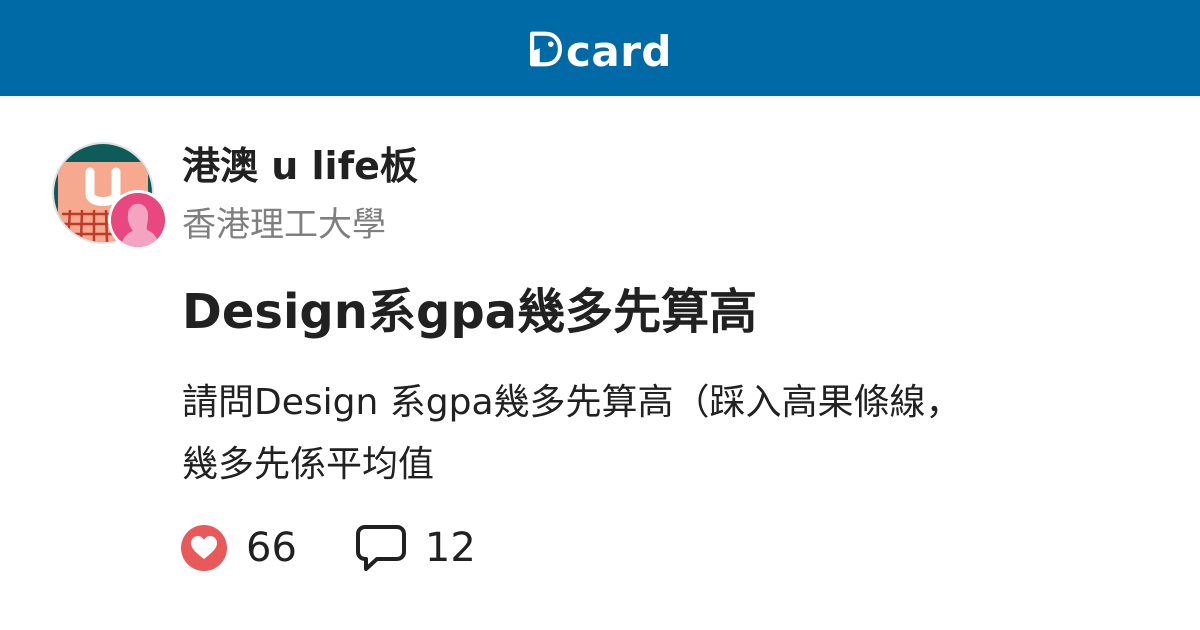  I want to click on dcard-logo: card, so click(601, 49).